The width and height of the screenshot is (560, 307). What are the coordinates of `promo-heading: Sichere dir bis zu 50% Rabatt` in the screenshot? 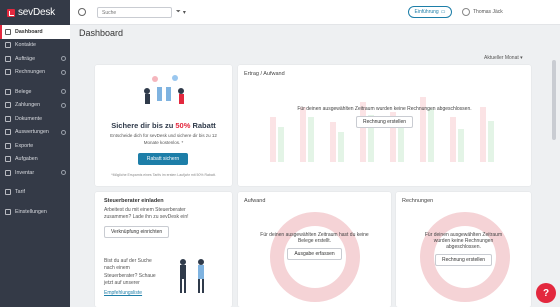 It's located at (163, 125).